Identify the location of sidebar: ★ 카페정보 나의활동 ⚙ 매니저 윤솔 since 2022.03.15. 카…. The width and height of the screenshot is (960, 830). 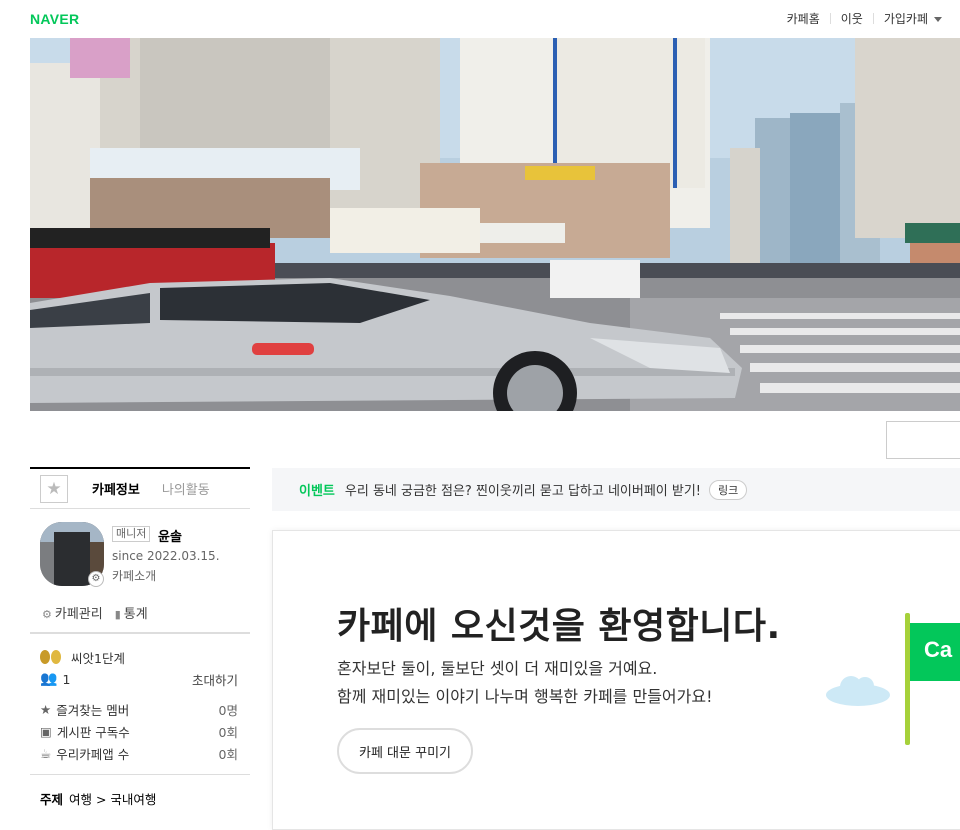
(140, 637).